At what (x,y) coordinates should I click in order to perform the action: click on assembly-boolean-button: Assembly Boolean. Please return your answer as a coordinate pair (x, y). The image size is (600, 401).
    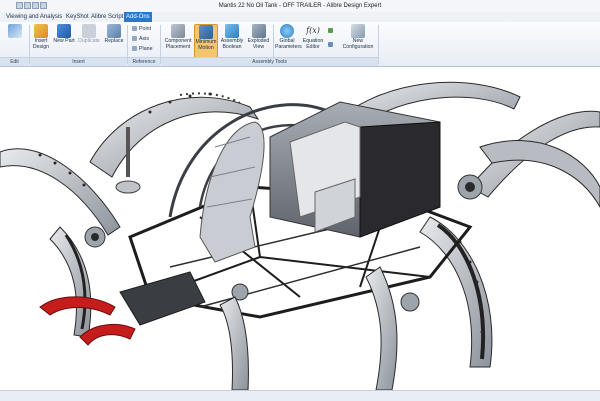
    Looking at the image, I should click on (232, 41).